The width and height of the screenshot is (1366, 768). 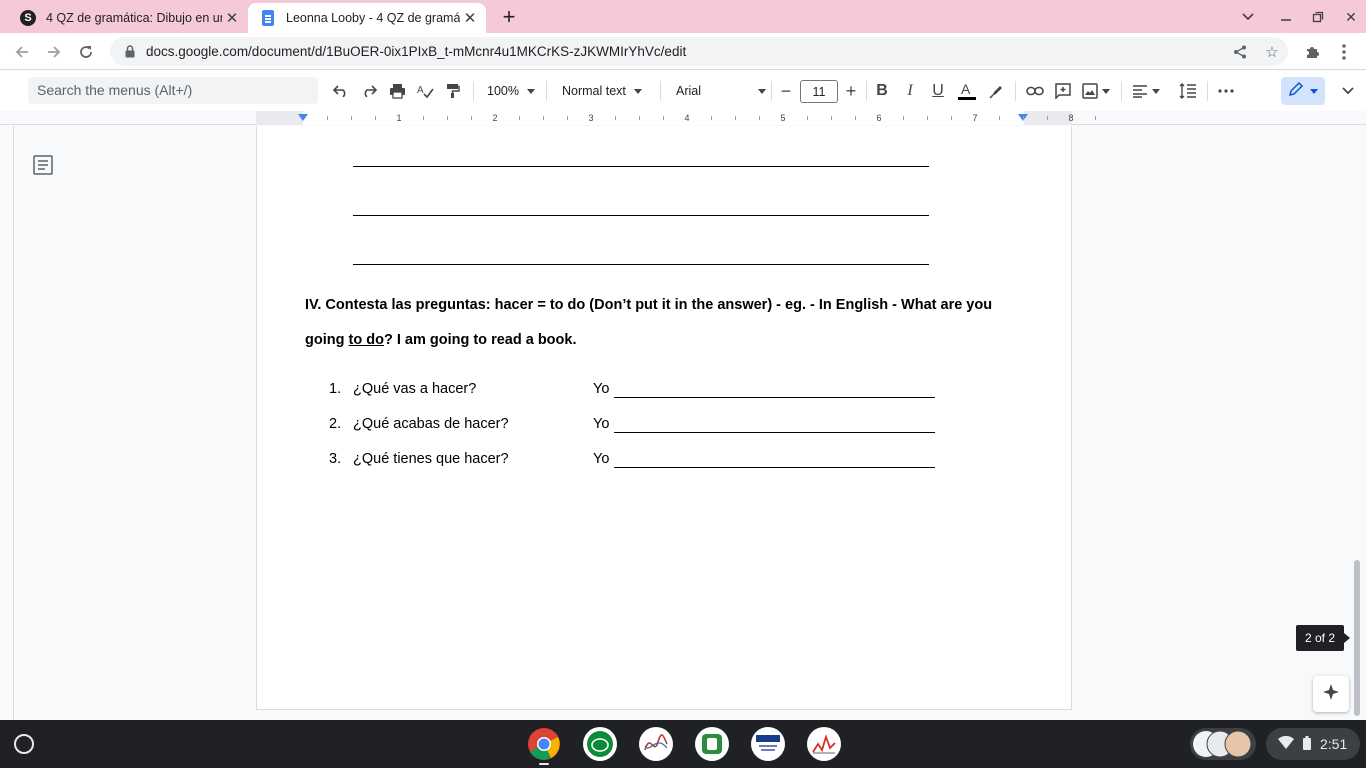 I want to click on print-icon, so click(x=397, y=91).